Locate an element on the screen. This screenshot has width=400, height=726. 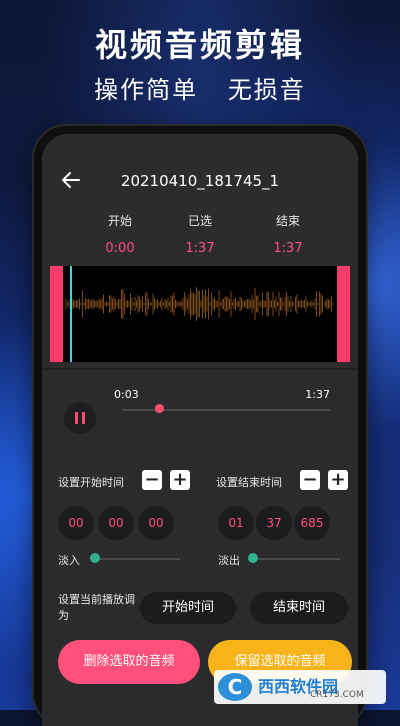
delete-selection-button: 删除选取的音频 is located at coordinates (129, 662).